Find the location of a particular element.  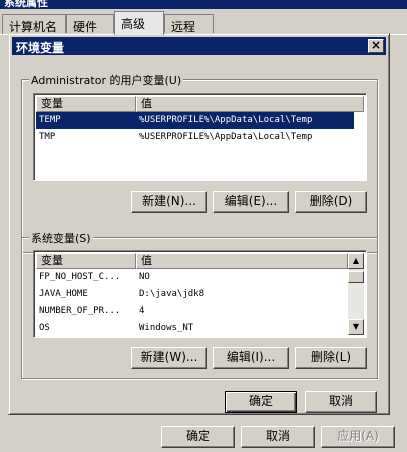

close-button: × is located at coordinates (376, 46).